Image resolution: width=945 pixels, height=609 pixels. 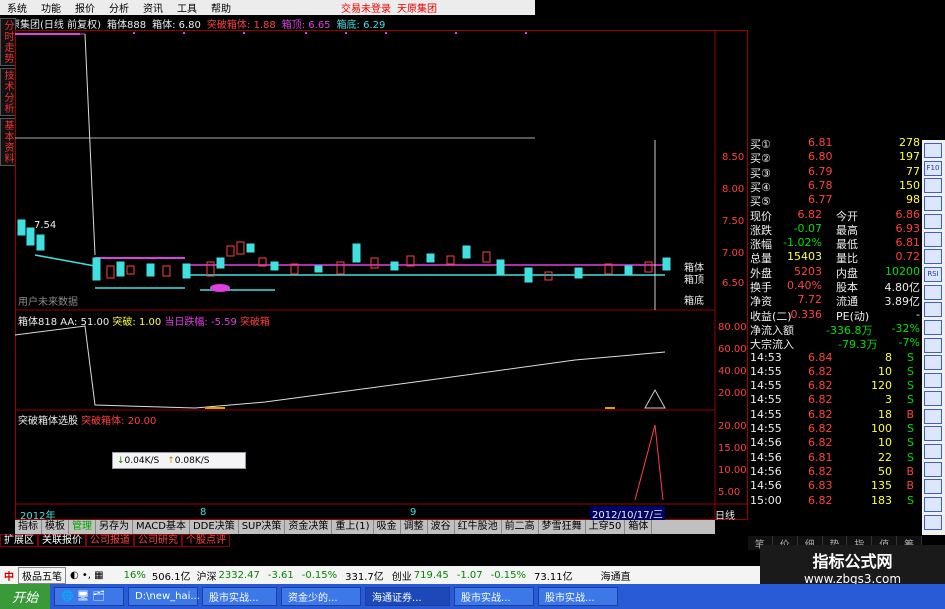 What do you see at coordinates (910, 400) in the screenshot?
I see `tick-direction: S` at bounding box center [910, 400].